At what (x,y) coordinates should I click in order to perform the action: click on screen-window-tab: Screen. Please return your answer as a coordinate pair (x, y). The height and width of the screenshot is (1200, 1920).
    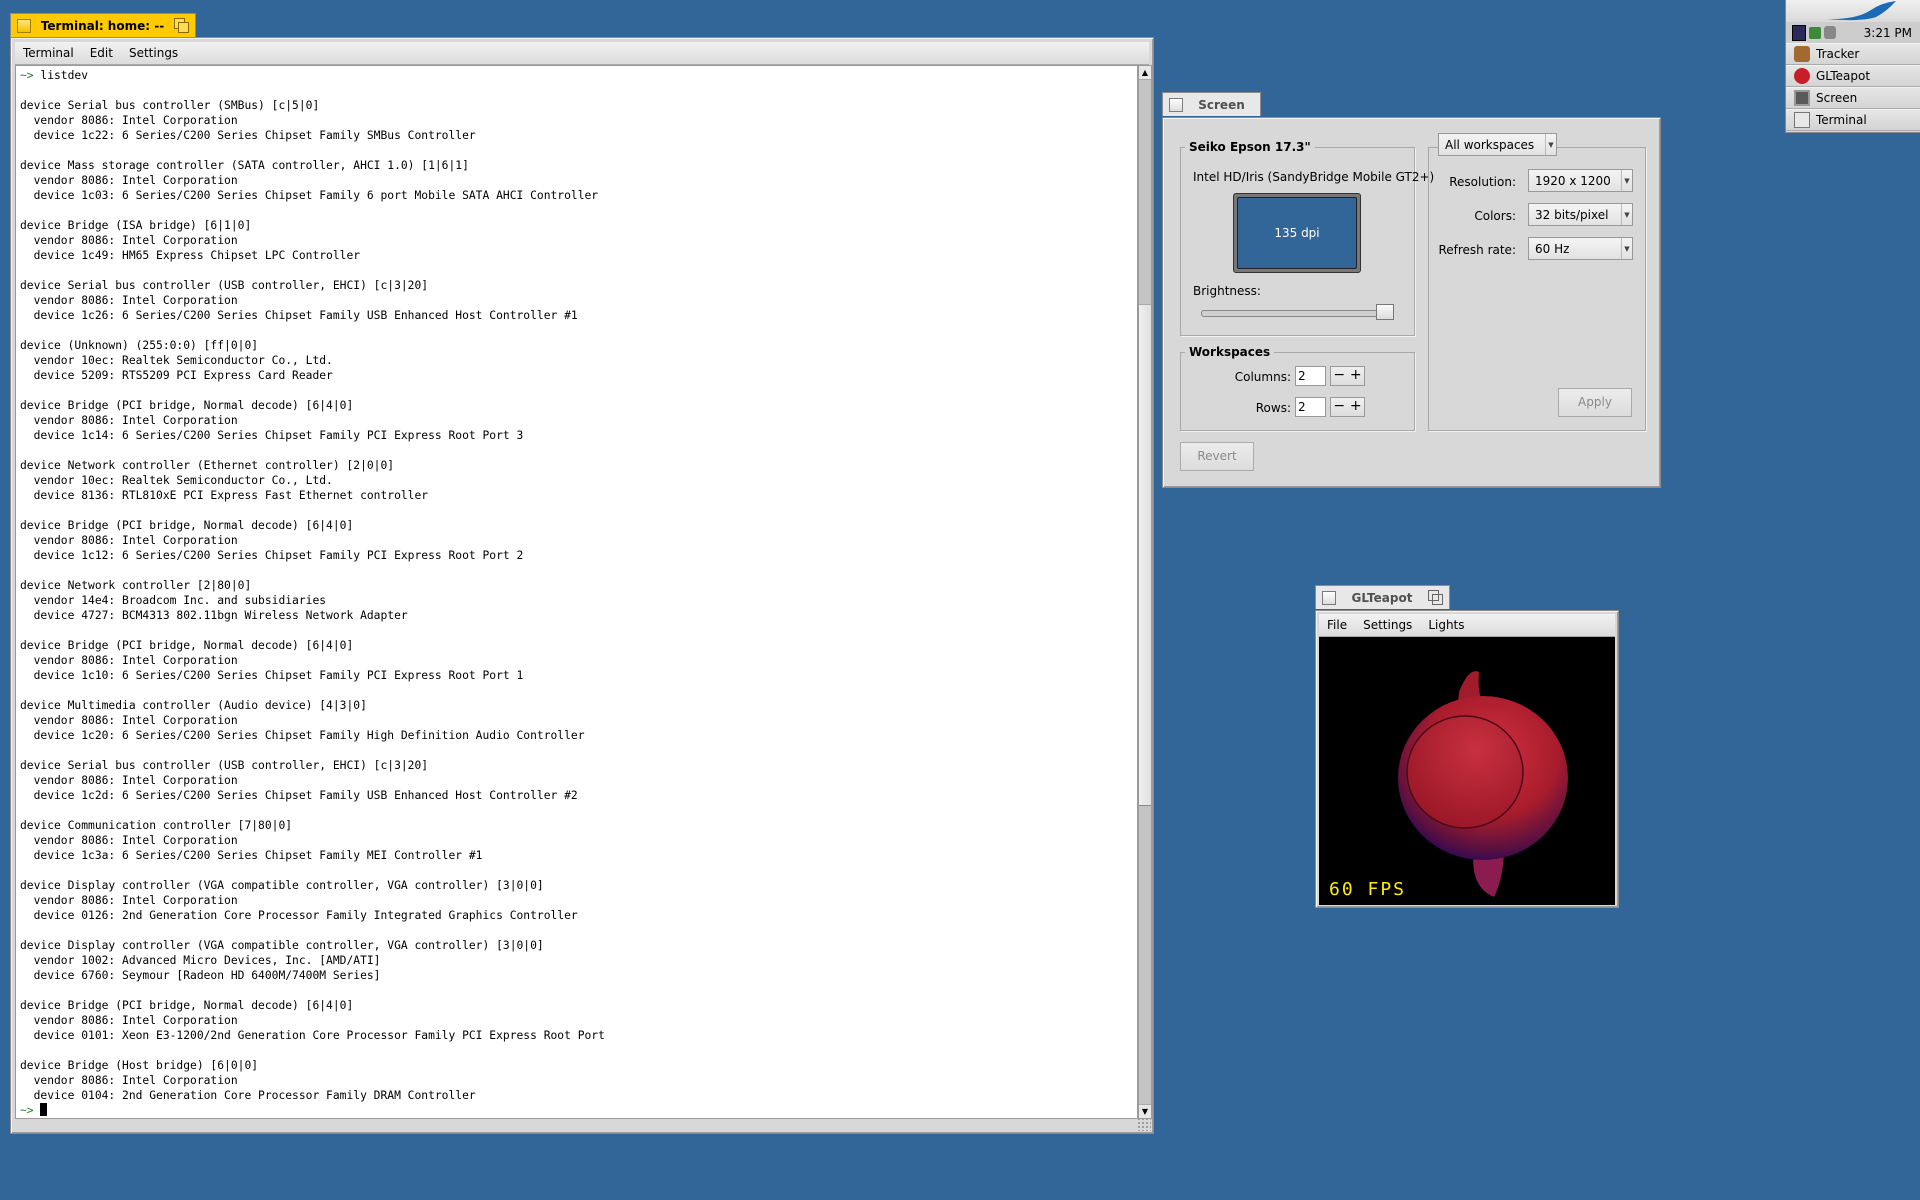
    Looking at the image, I should click on (1211, 104).